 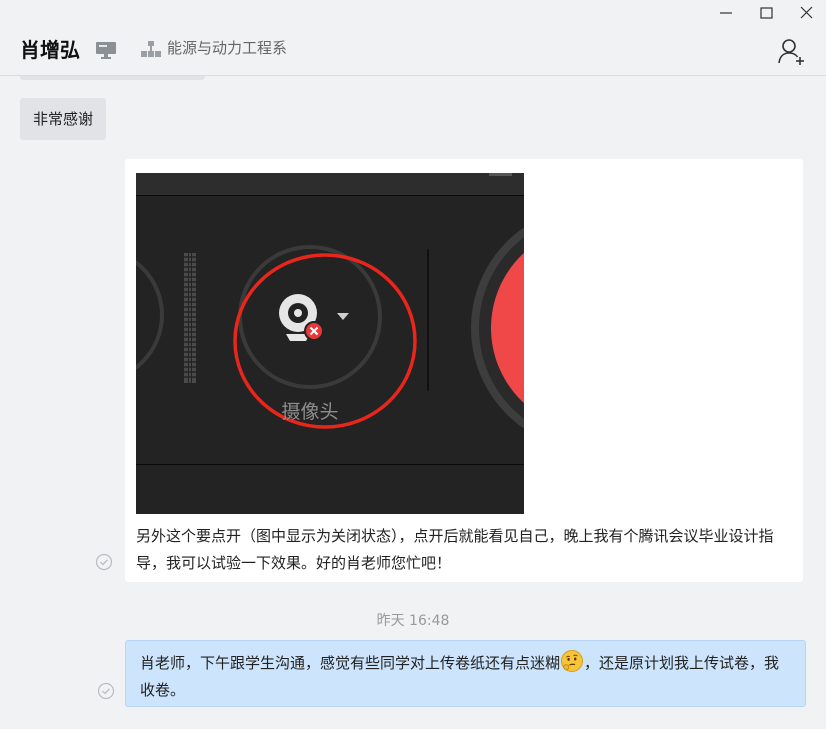 What do you see at coordinates (572, 661) in the screenshot?
I see `thinking-emoji-icon` at bounding box center [572, 661].